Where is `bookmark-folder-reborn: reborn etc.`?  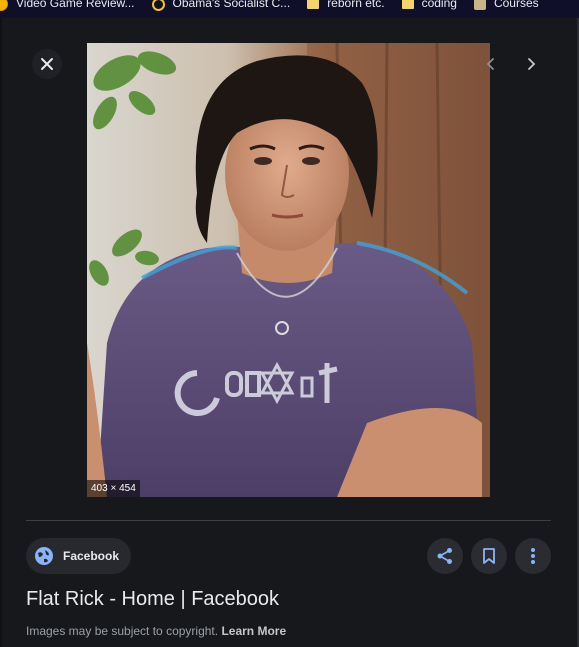
bookmark-folder-reborn: reborn etc. is located at coordinates (346, 6).